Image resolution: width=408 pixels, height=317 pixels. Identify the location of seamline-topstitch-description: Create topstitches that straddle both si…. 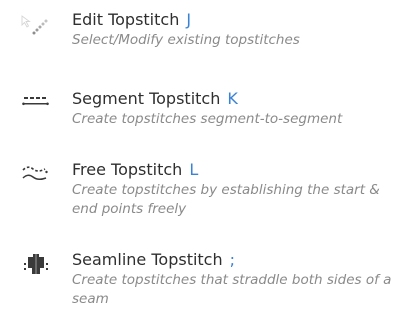
(232, 289).